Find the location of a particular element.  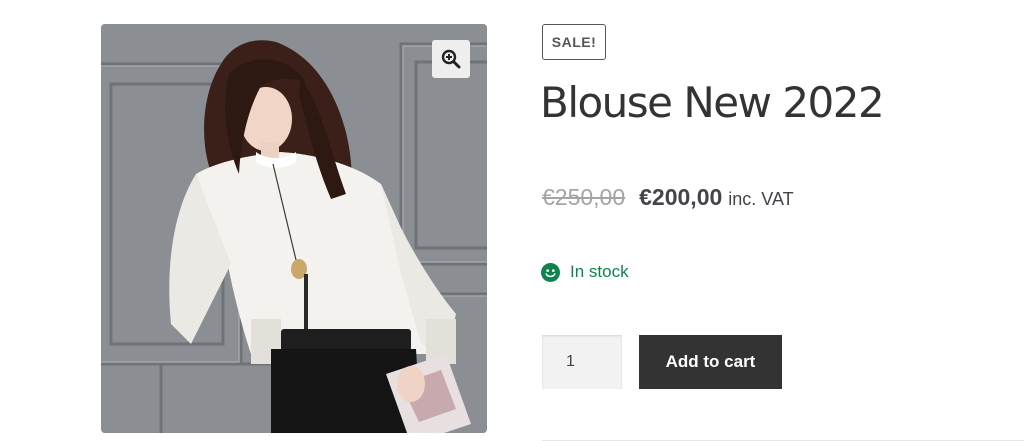

product-title: Blouse New 2022 is located at coordinates (712, 102).